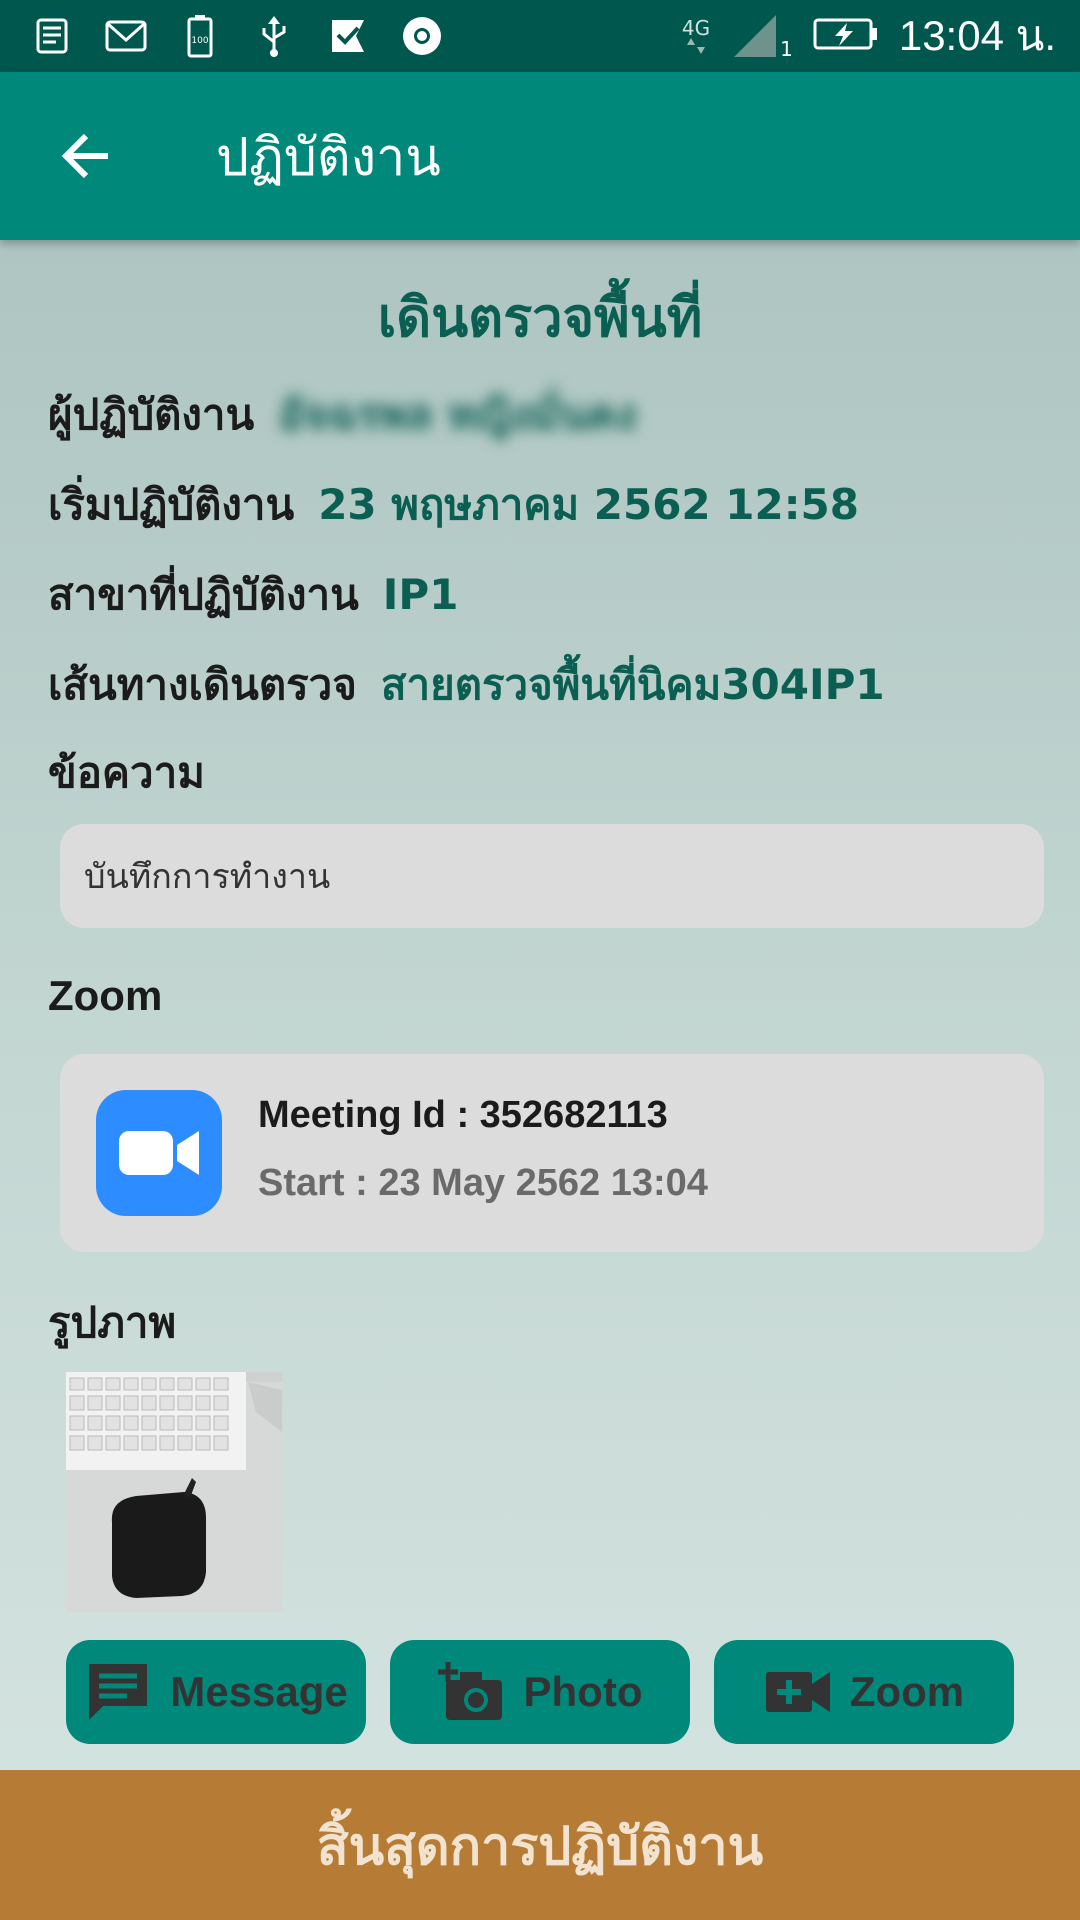 This screenshot has height=1920, width=1080. I want to click on app-bar: ปฏิบัติงาน, so click(540, 156).